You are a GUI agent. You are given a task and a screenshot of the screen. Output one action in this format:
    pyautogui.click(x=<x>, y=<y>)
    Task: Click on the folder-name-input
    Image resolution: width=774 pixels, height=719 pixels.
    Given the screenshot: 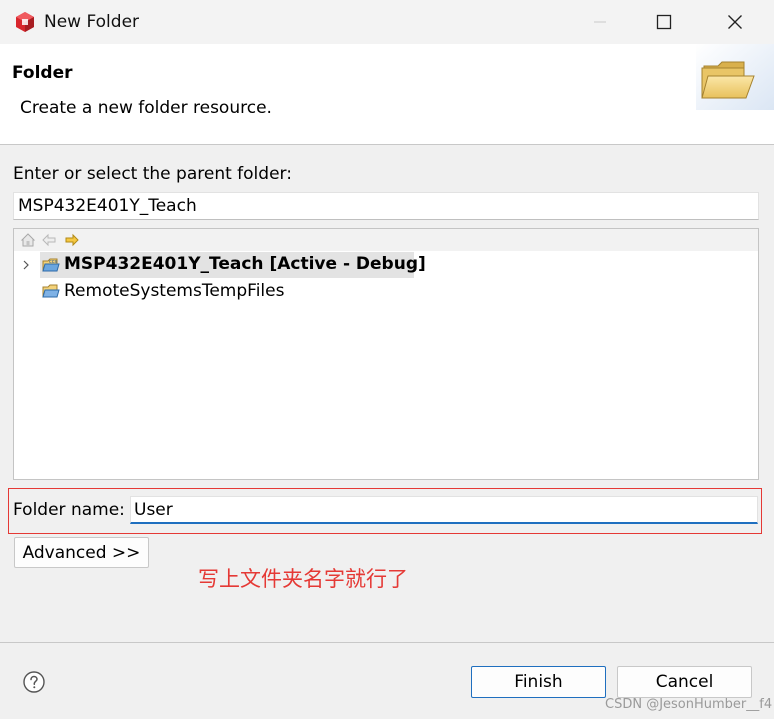 What is the action you would take?
    pyautogui.click(x=444, y=510)
    